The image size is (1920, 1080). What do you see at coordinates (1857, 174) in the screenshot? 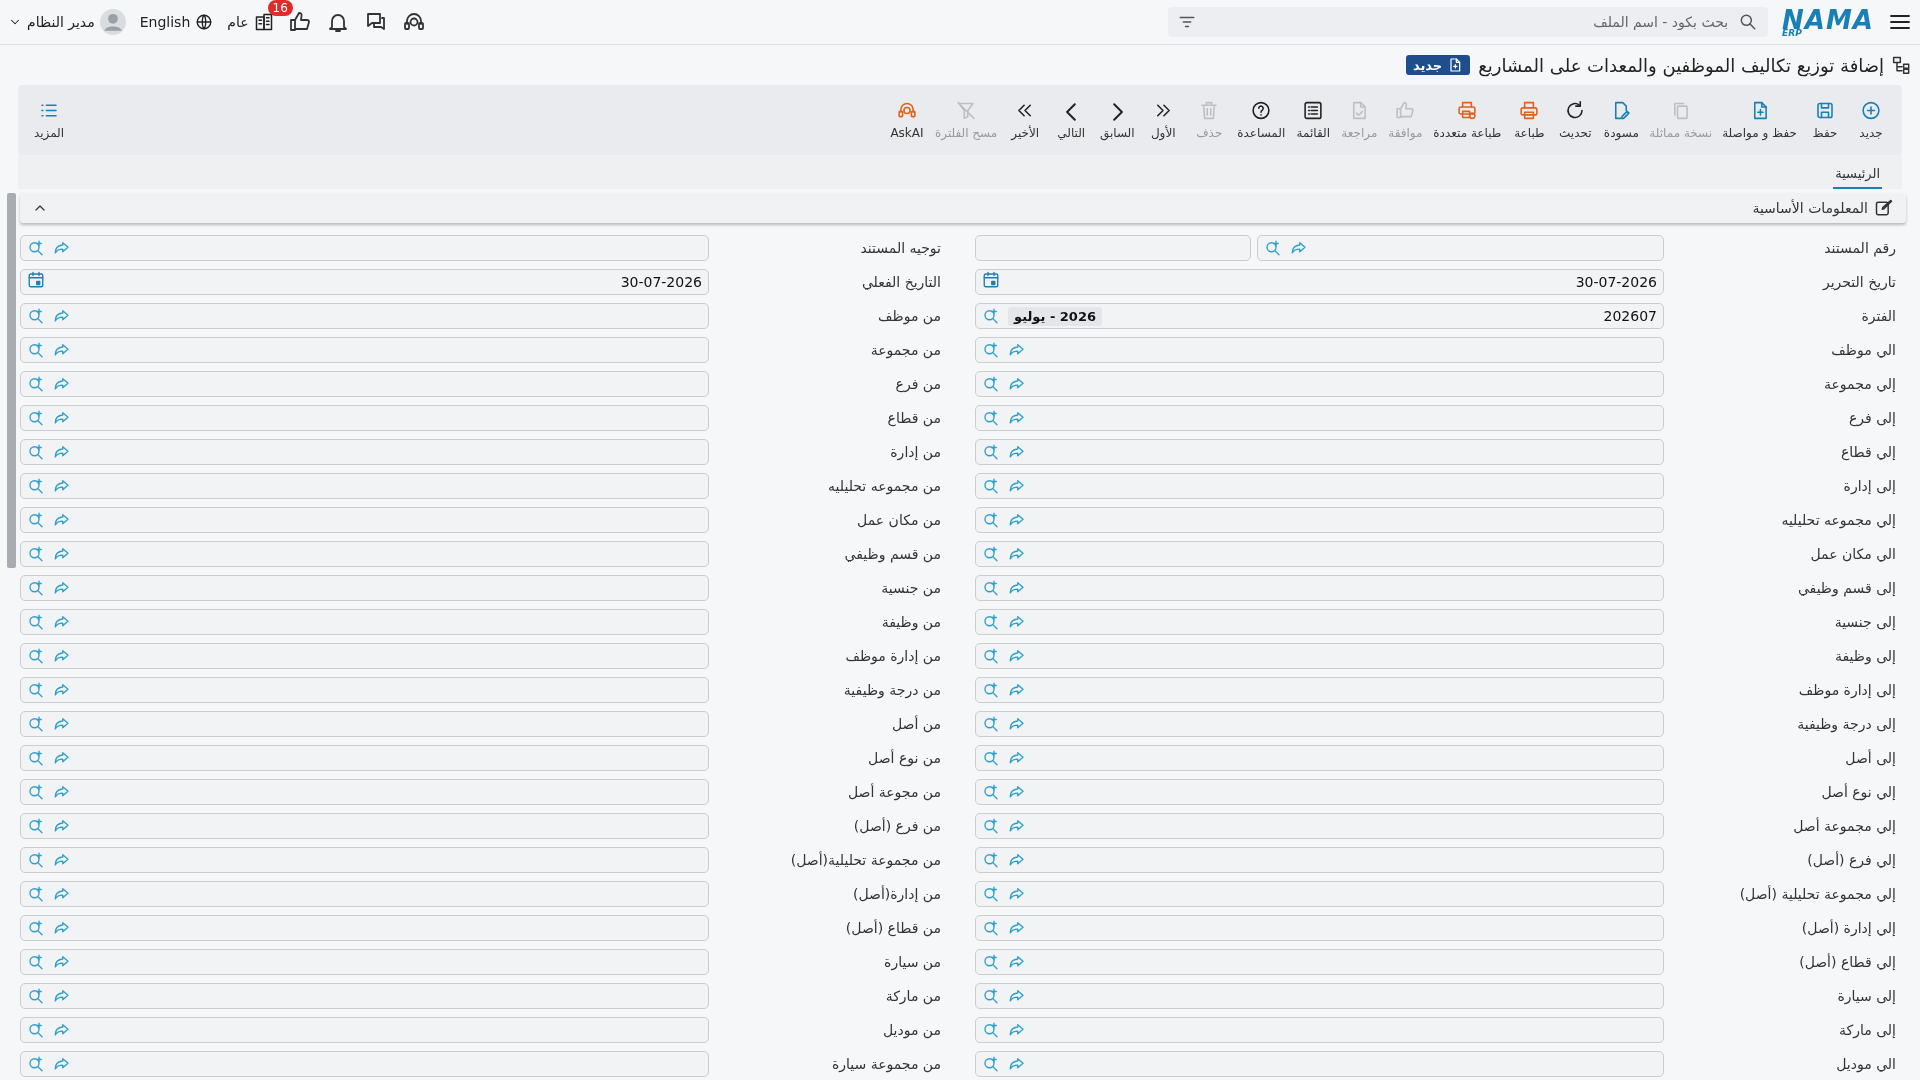
I see `tab: الرئيسية` at bounding box center [1857, 174].